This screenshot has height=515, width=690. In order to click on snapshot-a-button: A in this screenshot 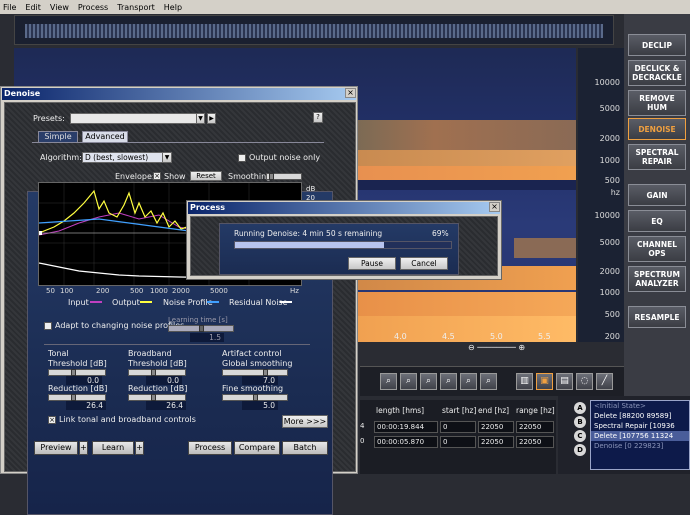, I will do `click(580, 408)`.